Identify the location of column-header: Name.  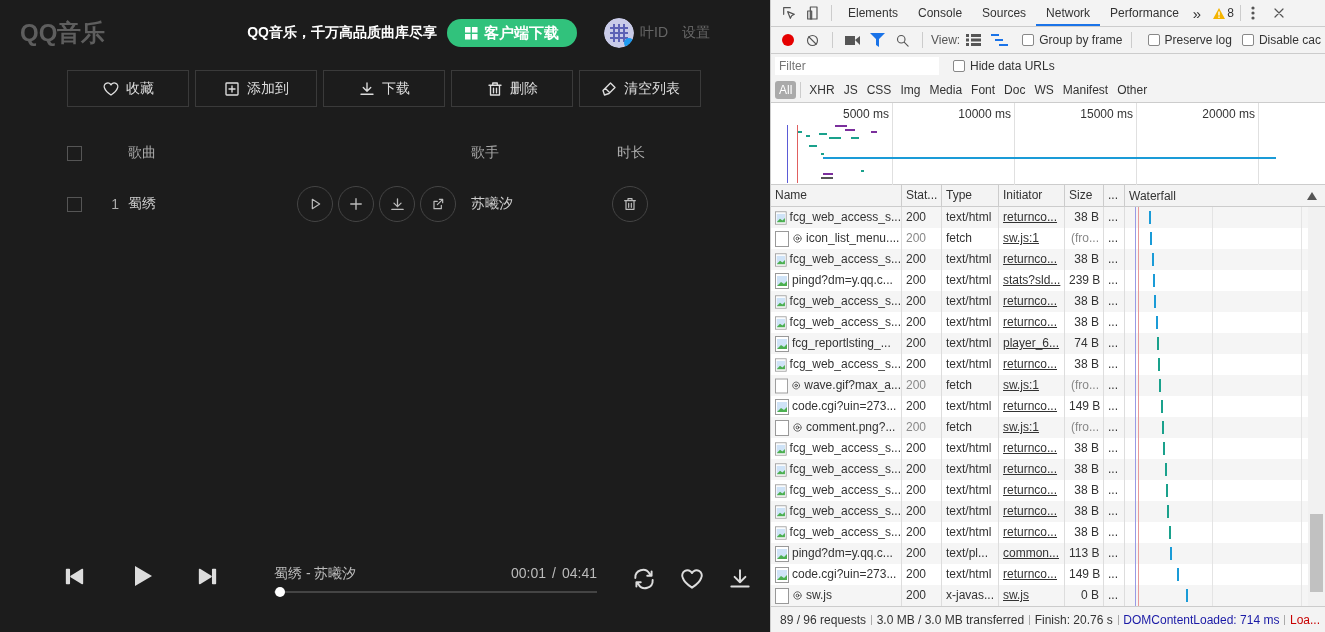
(791, 195).